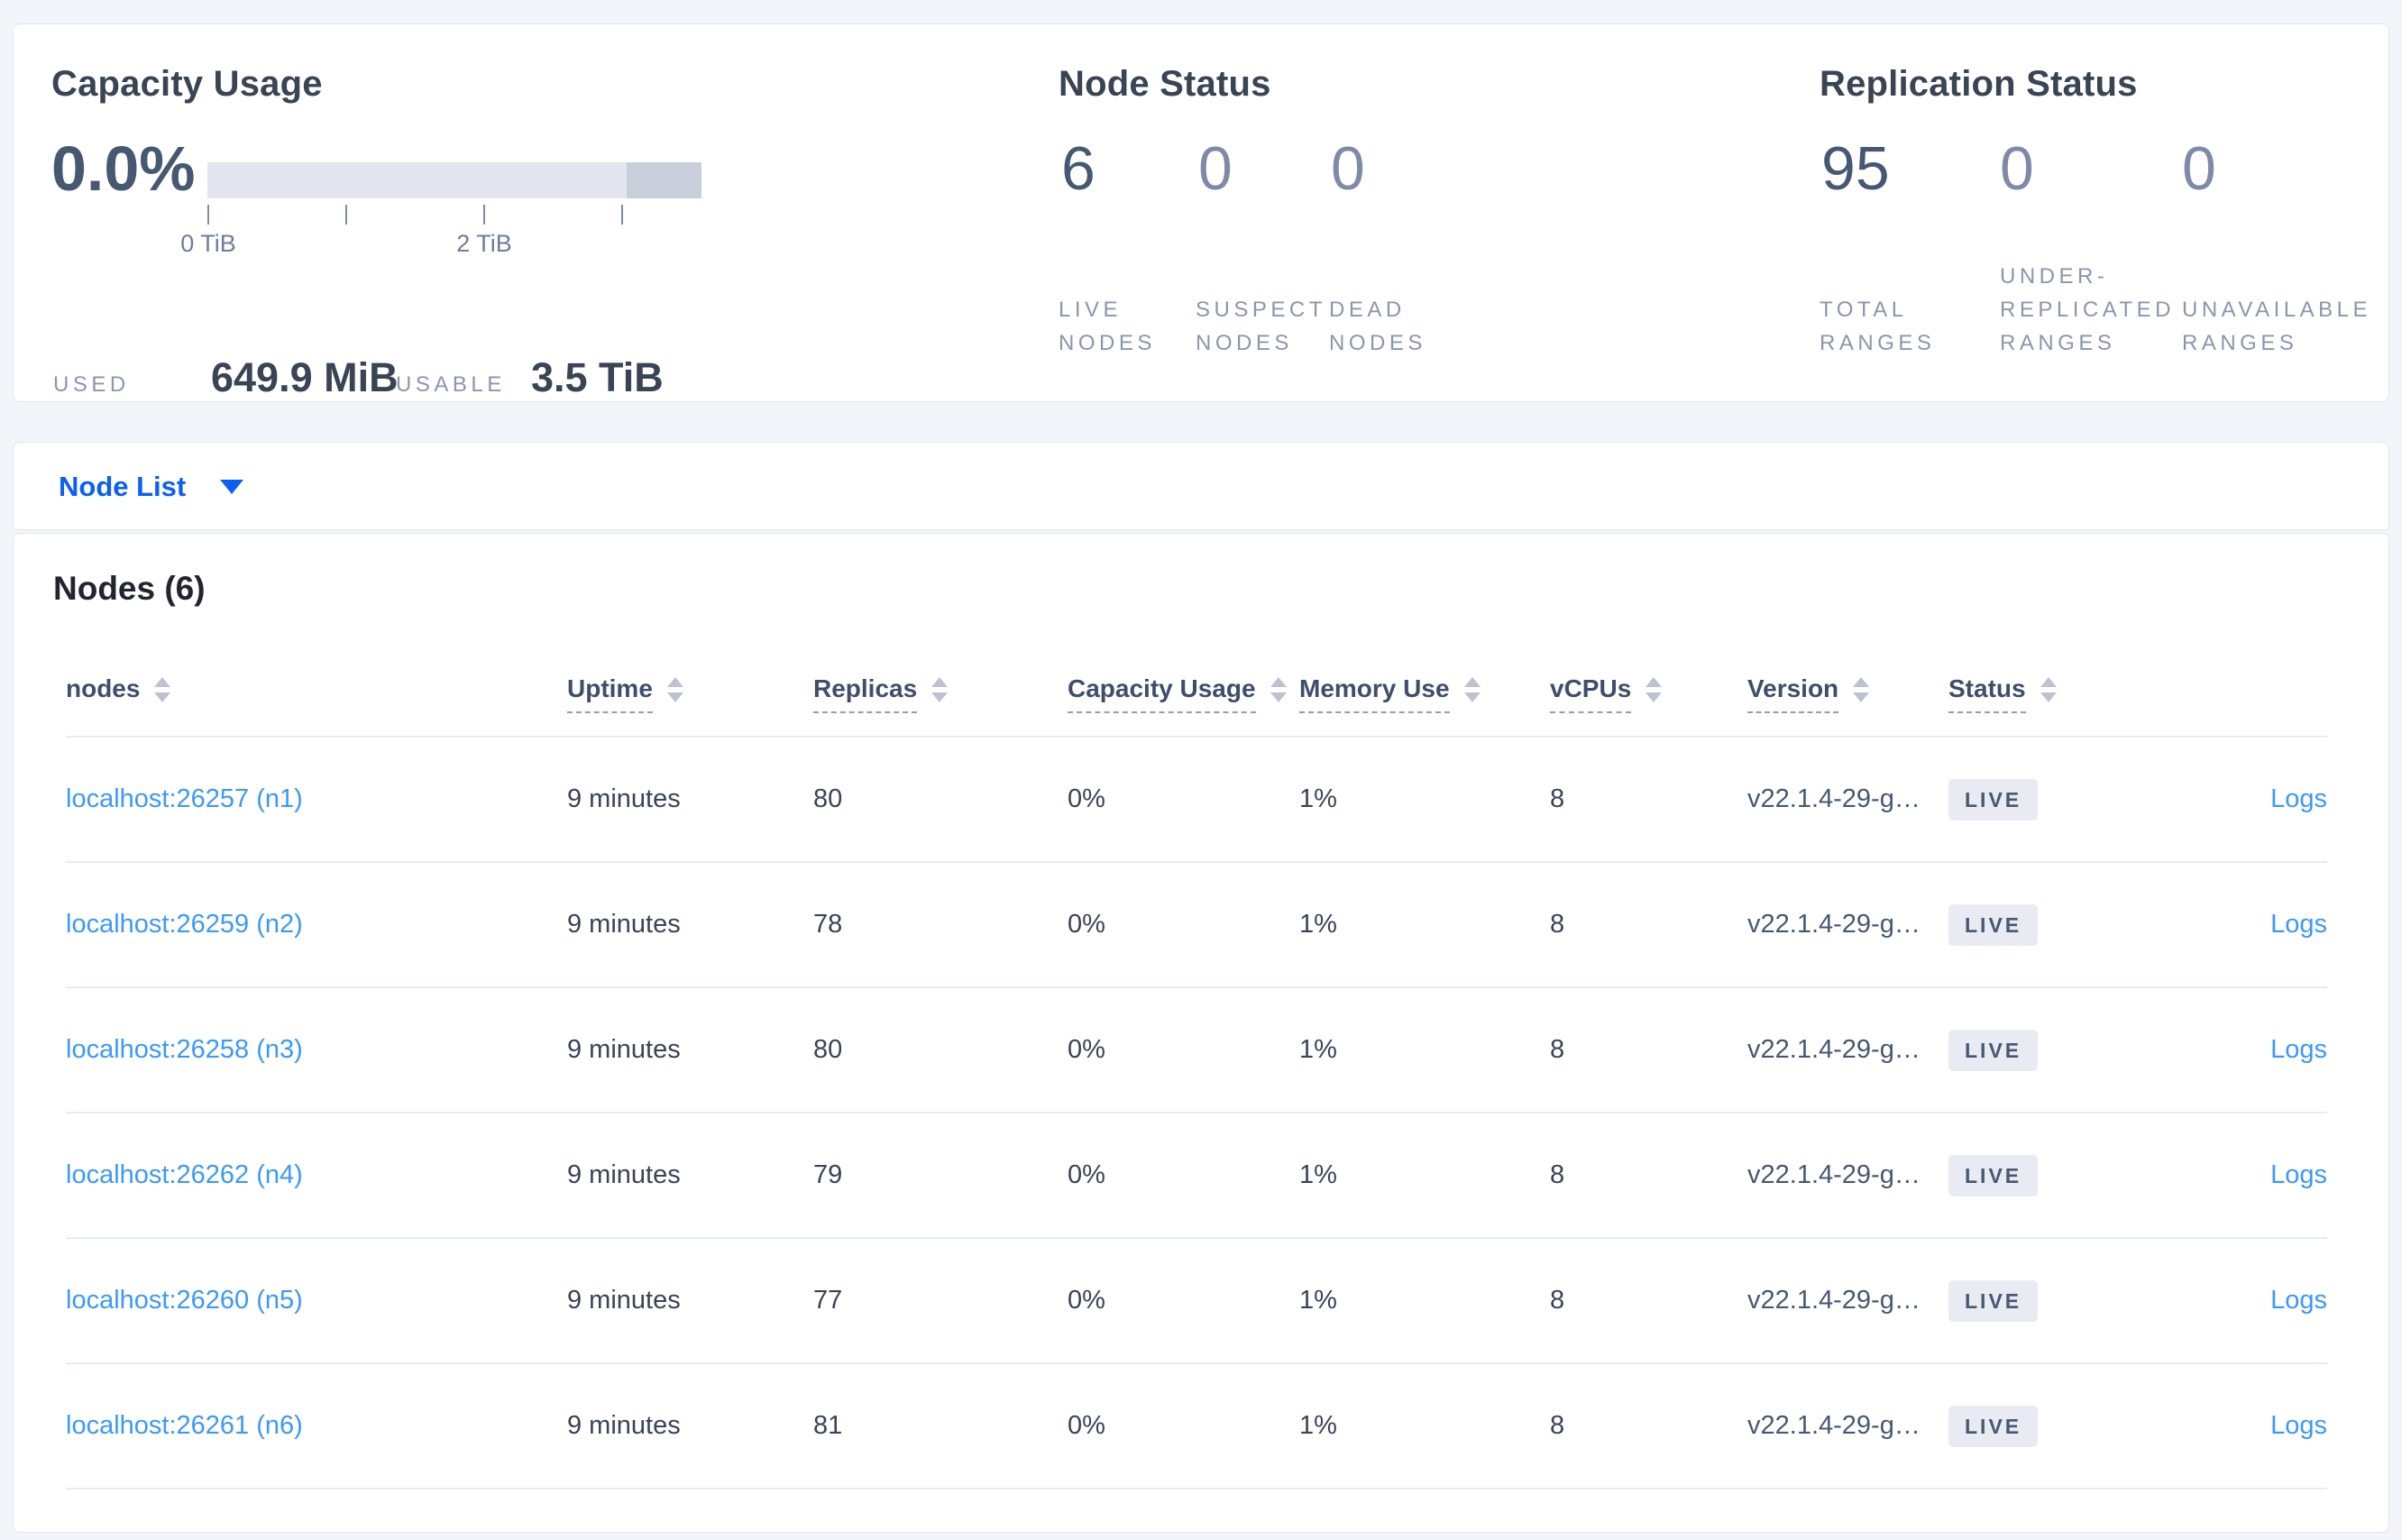 The image size is (2402, 1540). Describe the element at coordinates (123, 168) in the screenshot. I see `capacity-percent: 0.0%` at that location.